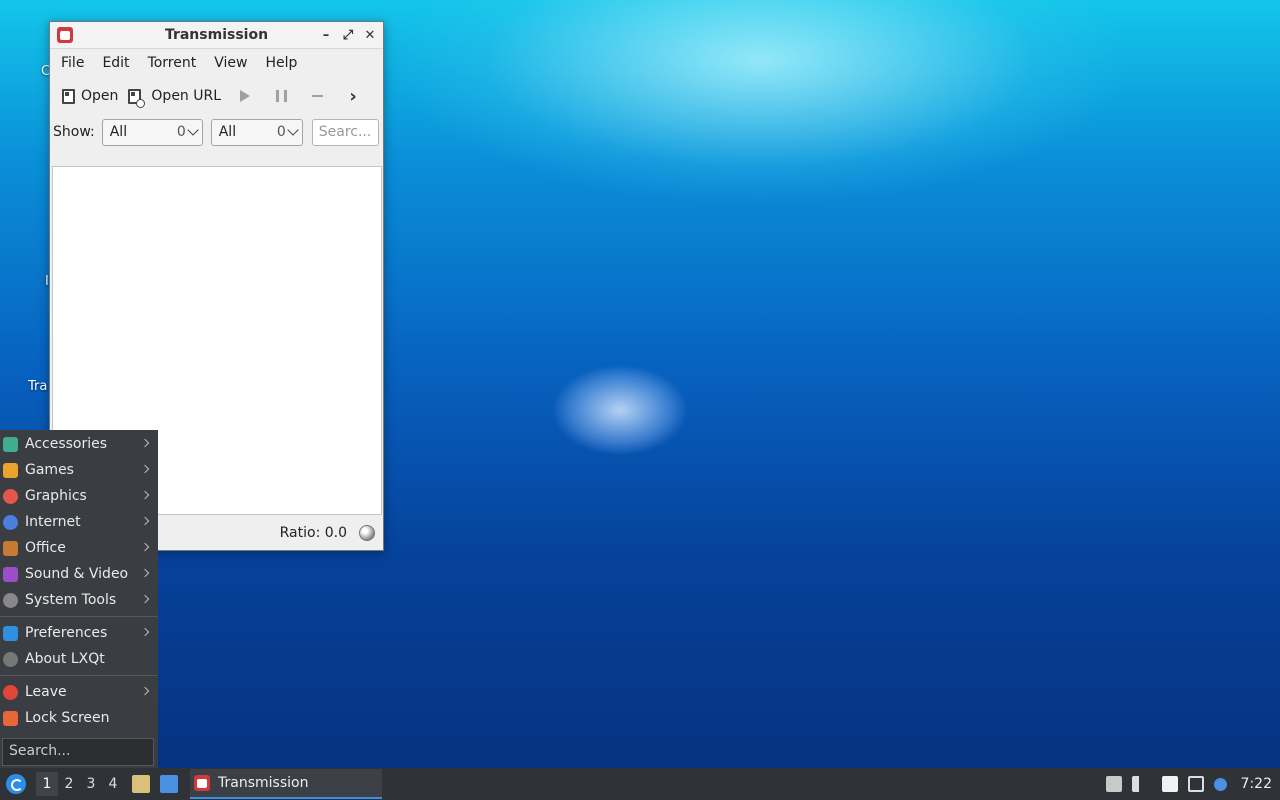  Describe the element at coordinates (66, 444) in the screenshot. I see `menu-accessories-label: Accessories` at that location.